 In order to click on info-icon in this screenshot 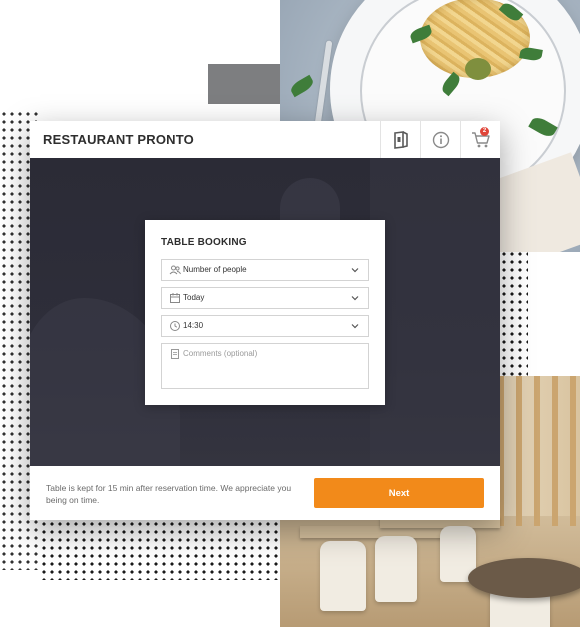, I will do `click(441, 139)`.